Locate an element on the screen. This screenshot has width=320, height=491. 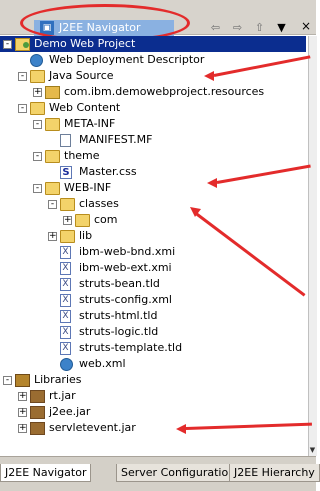
tree-row: + j2ee.jar is located at coordinates (153, 412).